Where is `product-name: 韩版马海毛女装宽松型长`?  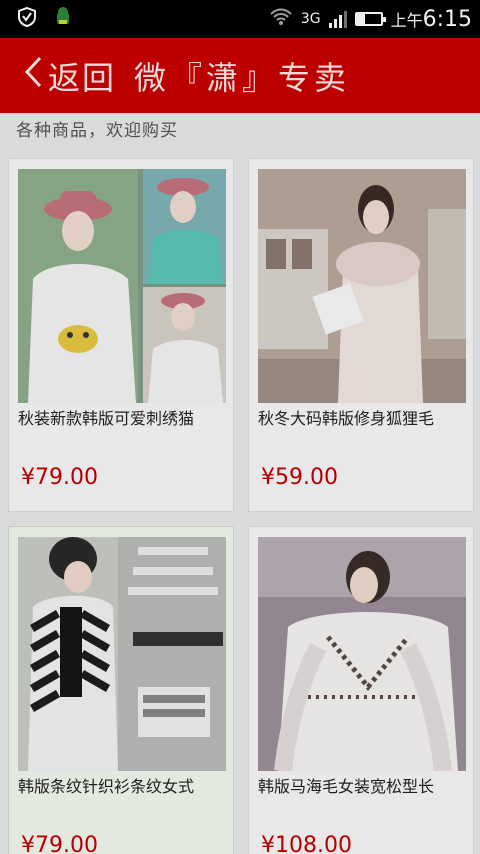 product-name: 韩版马海毛女装宽松型长 is located at coordinates (346, 786).